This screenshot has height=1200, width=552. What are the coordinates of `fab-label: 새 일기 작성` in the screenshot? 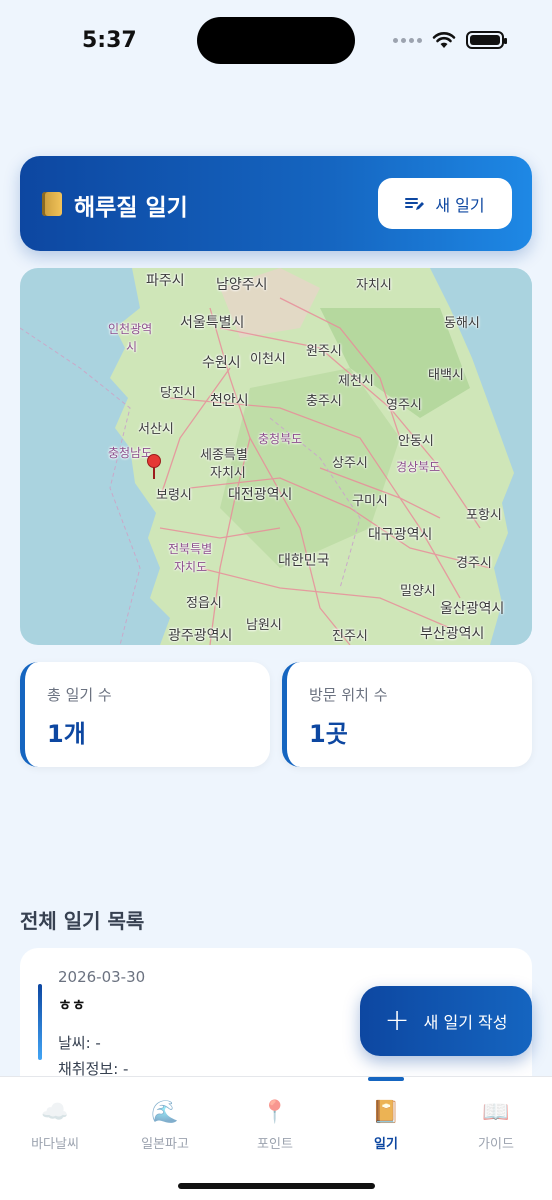 It's located at (465, 1022).